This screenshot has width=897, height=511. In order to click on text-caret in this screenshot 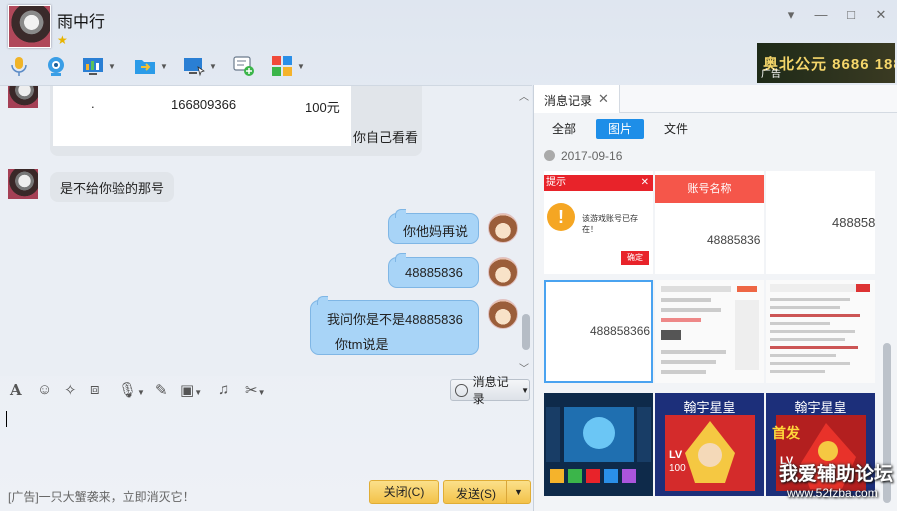, I will do `click(6, 419)`.